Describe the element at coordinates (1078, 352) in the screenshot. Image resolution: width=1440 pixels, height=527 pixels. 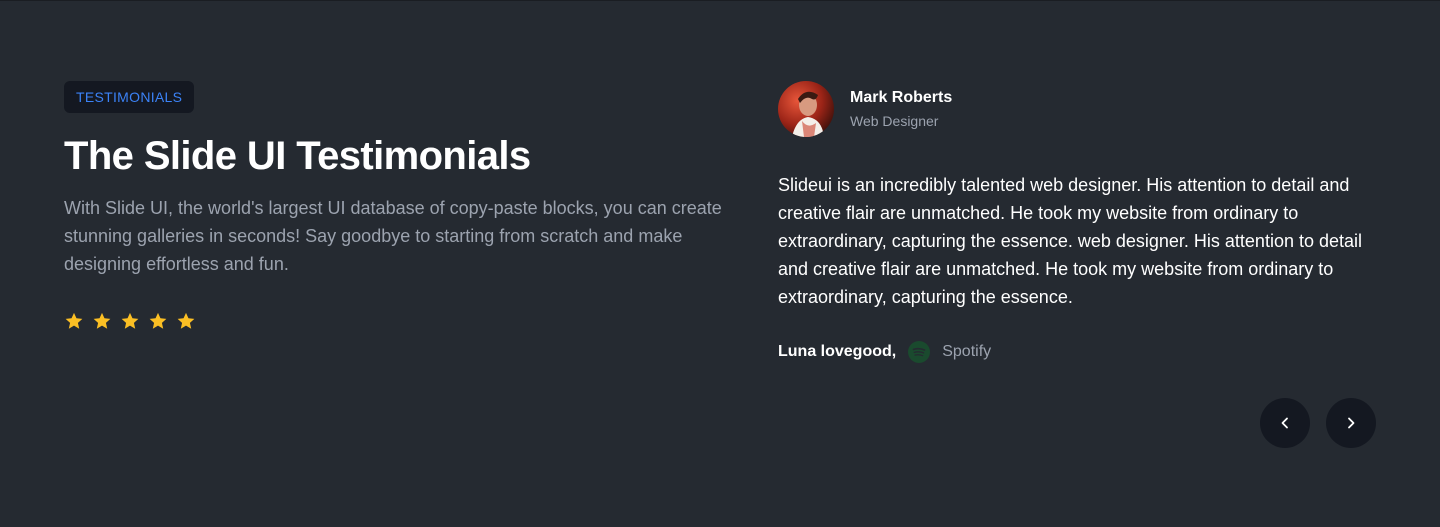
I see `testimonial-source: Luna lovegood, Spotify` at that location.